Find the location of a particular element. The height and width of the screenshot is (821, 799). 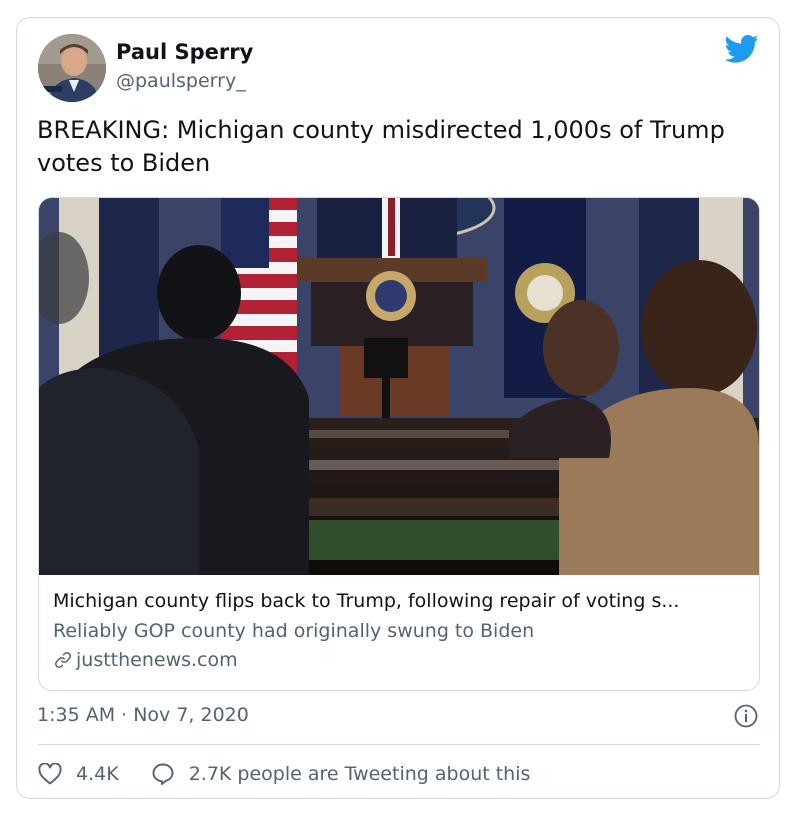

conversation-text: 2.7K people are Tweeting about this is located at coordinates (359, 774).